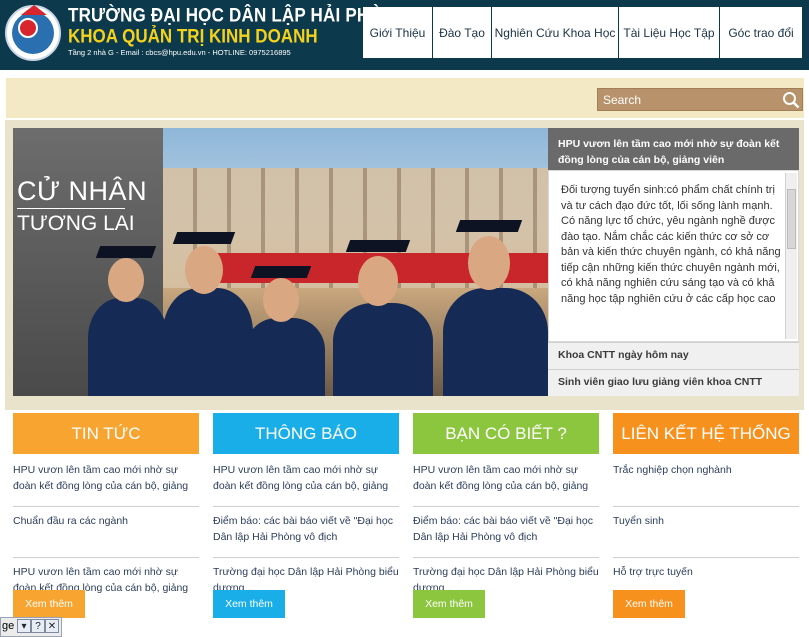 The image size is (809, 637). What do you see at coordinates (706, 433) in the screenshot?
I see `column-header: LIÊN KẾT HỆ THỐNG` at bounding box center [706, 433].